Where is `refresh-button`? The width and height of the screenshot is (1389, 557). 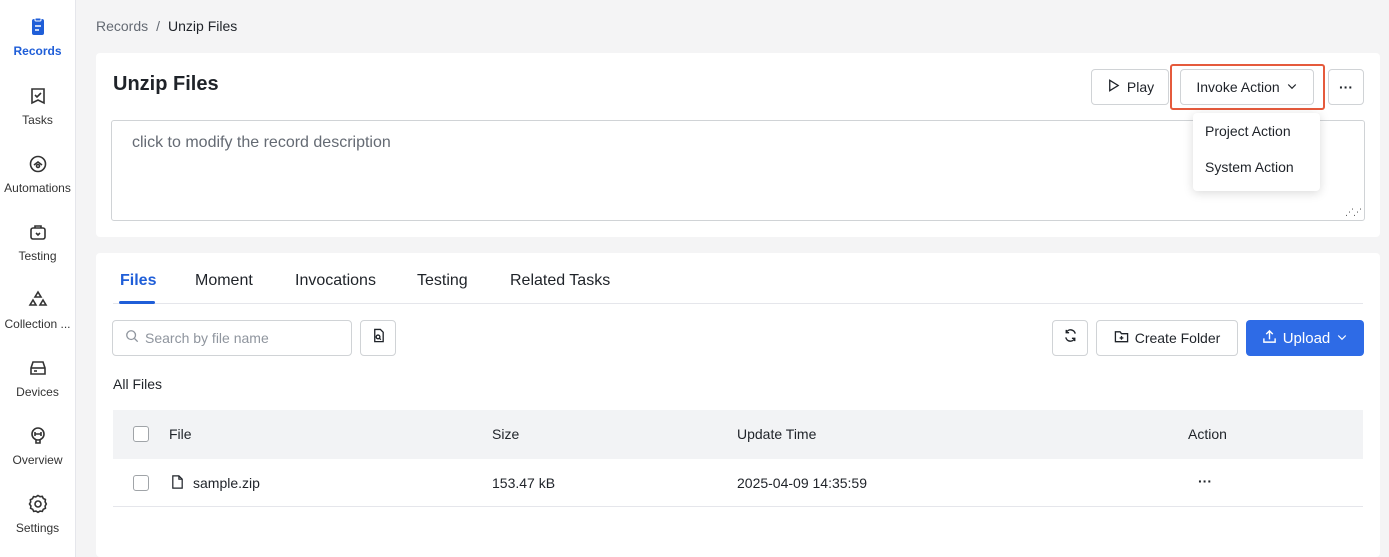 refresh-button is located at coordinates (1070, 338).